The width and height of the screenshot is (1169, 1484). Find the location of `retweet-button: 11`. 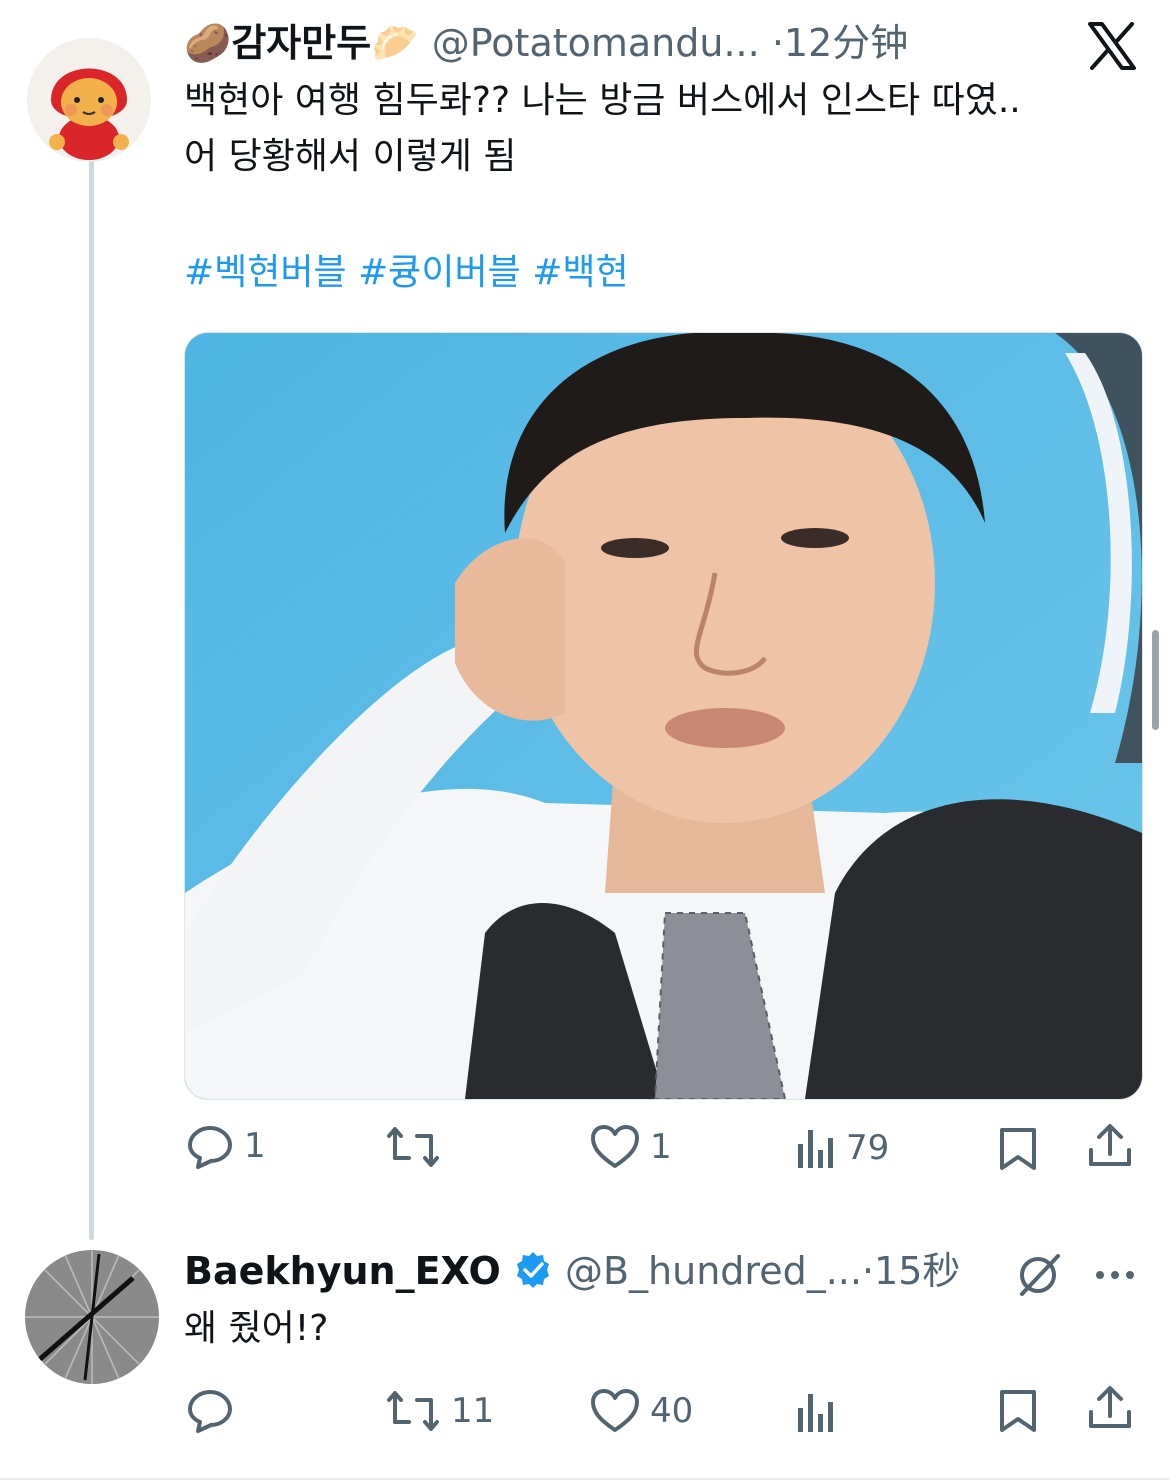

retweet-button: 11 is located at coordinates (439, 1411).